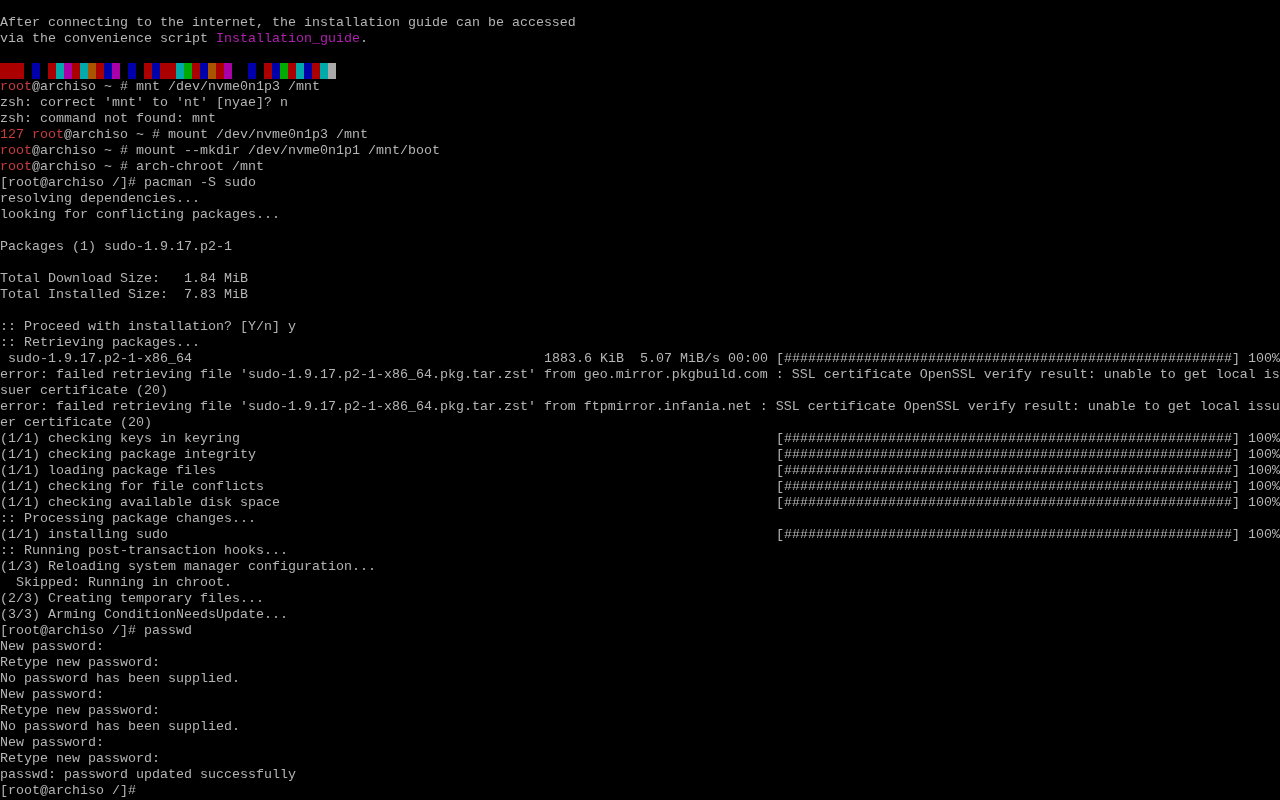 The width and height of the screenshot is (1280, 800). I want to click on terminal-text: (1/1) checking available disk space, so click(140, 503).